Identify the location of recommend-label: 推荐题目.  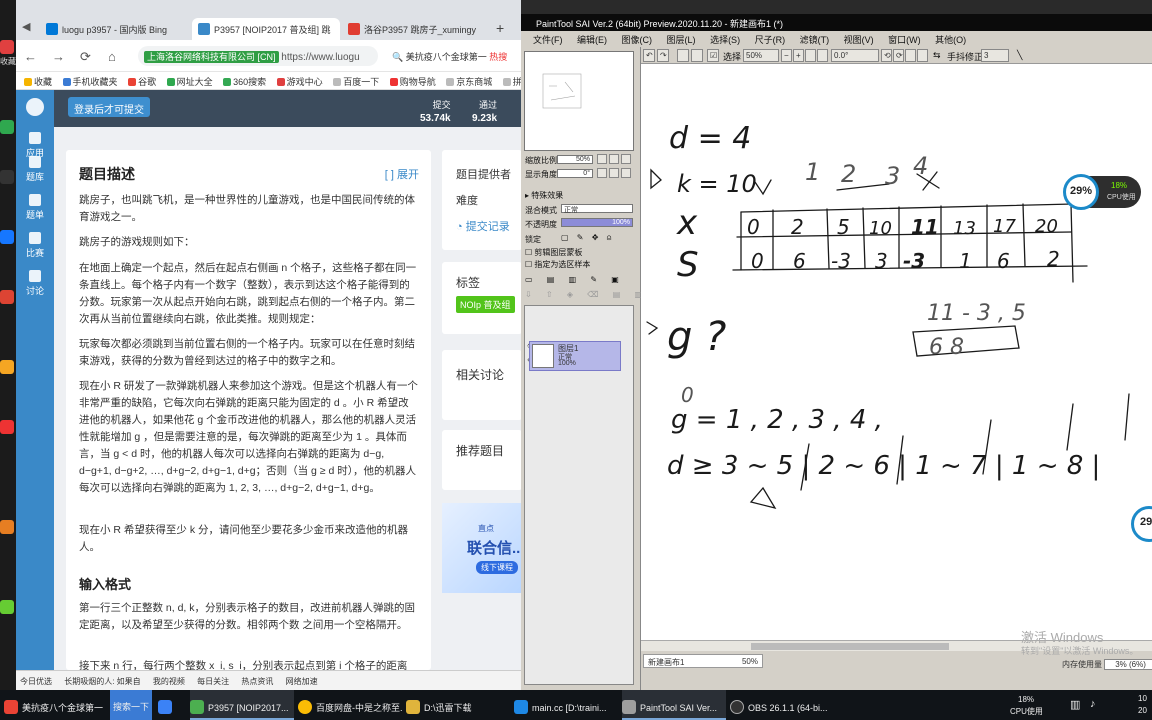
(480, 450).